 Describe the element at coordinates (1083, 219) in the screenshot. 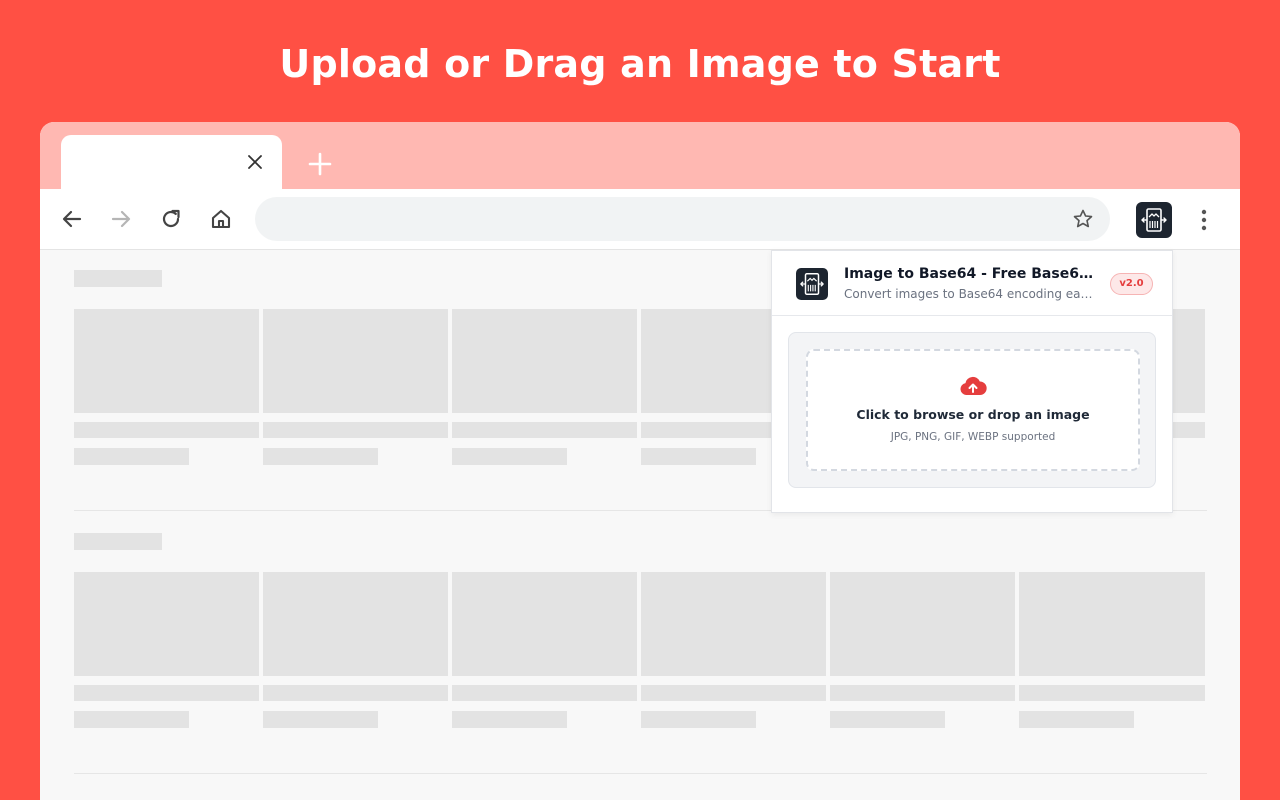

I see `star-icon` at that location.